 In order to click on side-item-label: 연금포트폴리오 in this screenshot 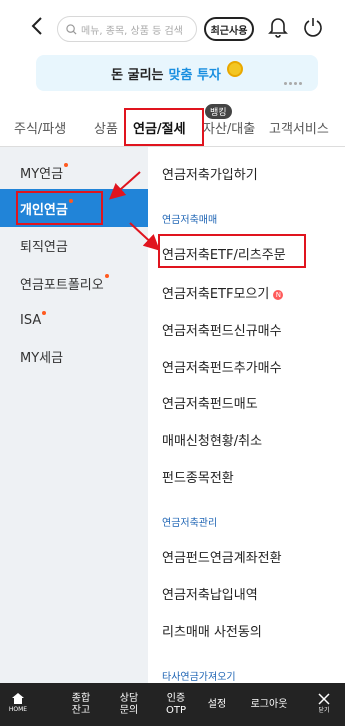, I will do `click(62, 285)`.